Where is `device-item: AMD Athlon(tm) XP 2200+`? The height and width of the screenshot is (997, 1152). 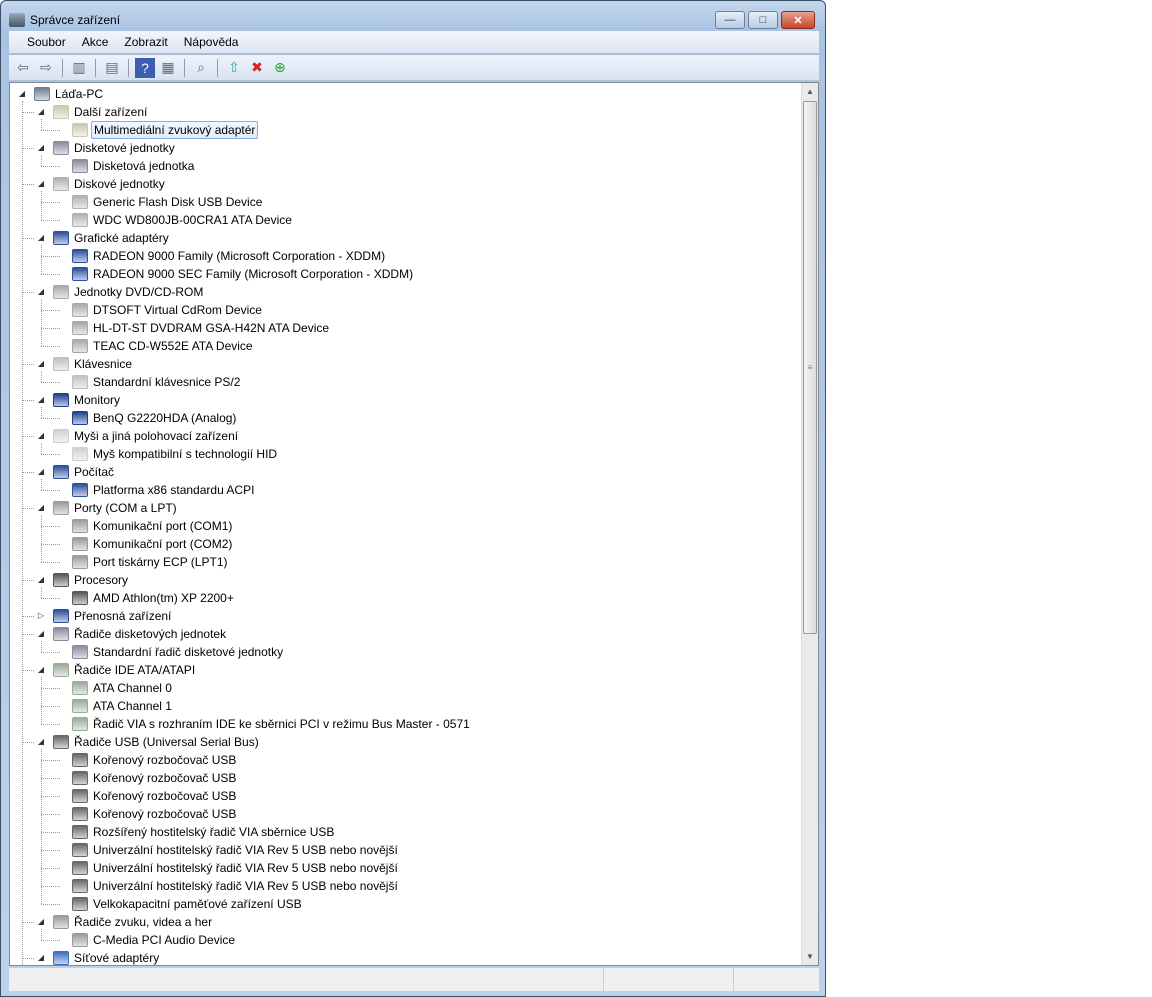
device-item: AMD Athlon(tm) XP 2200+ is located at coordinates (154, 598).